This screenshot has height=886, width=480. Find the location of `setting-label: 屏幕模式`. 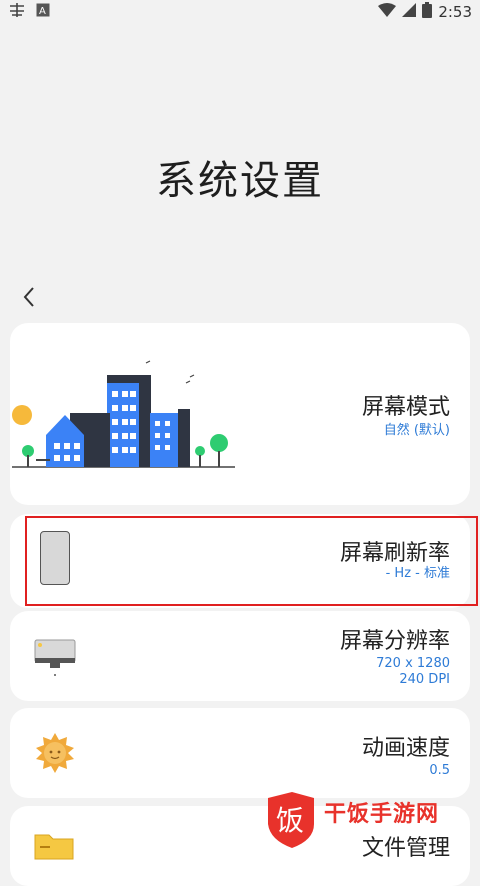

setting-label: 屏幕模式 is located at coordinates (405, 407).